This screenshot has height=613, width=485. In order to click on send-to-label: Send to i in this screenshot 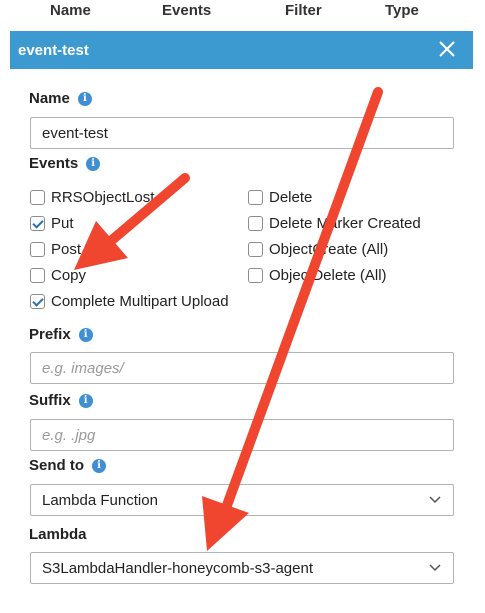, I will do `click(67, 465)`.